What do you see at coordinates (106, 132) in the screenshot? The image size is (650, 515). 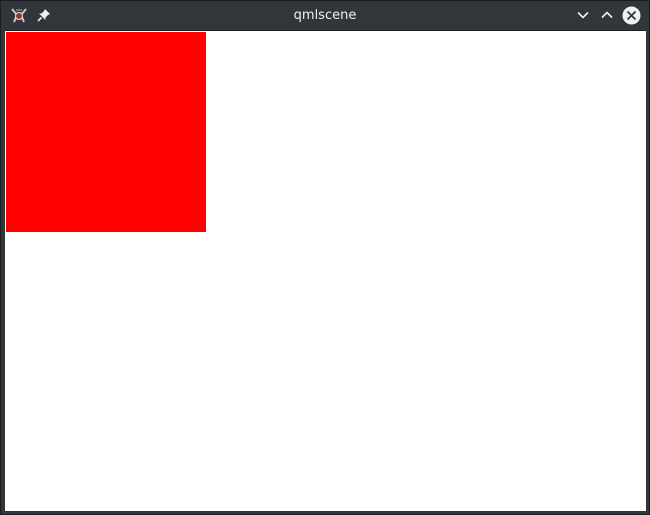 I see `red-rectangle` at bounding box center [106, 132].